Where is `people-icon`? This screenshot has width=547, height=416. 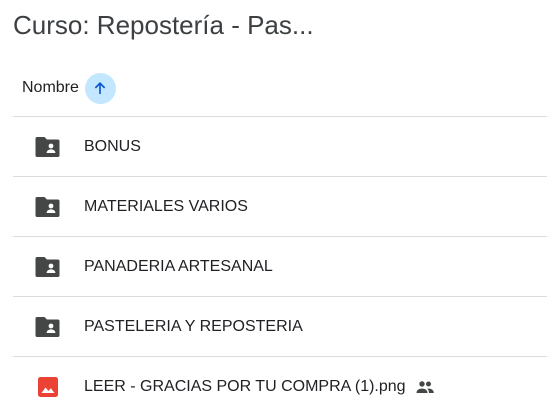 people-icon is located at coordinates (425, 387).